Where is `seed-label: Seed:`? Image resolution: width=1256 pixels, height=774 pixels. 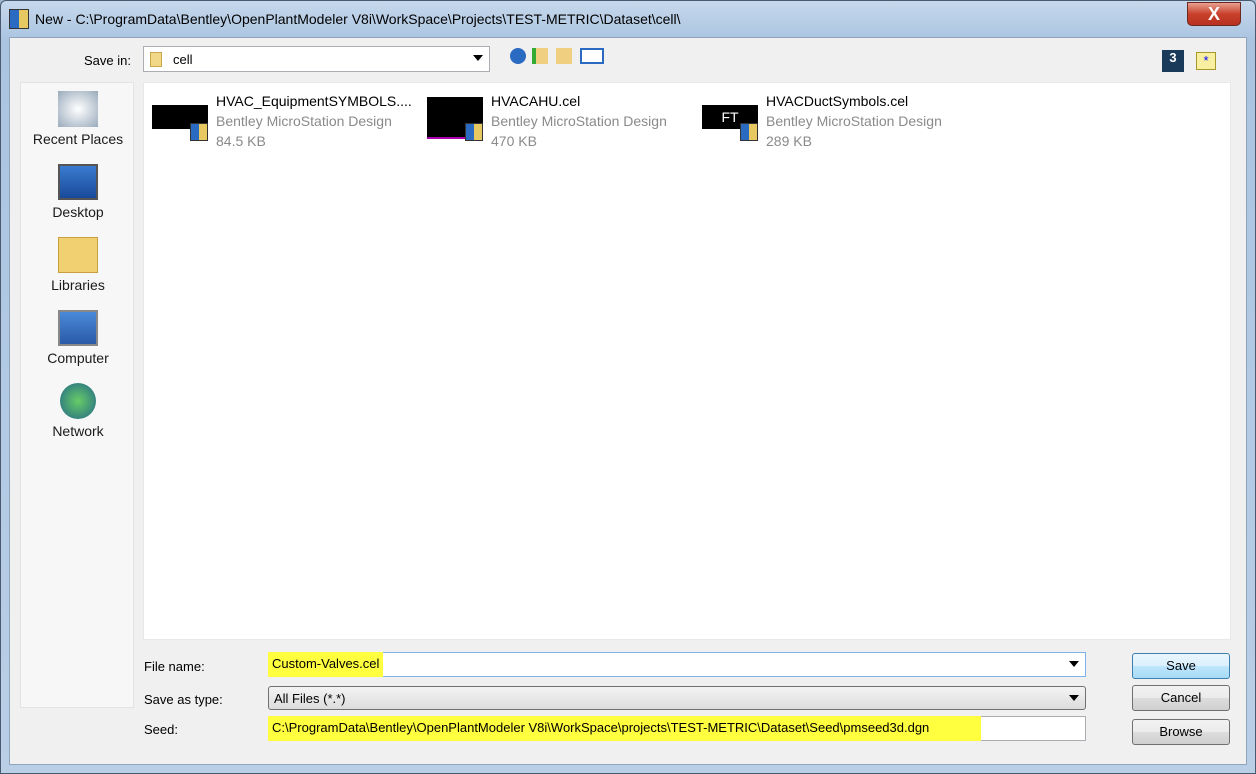 seed-label: Seed: is located at coordinates (161, 729).